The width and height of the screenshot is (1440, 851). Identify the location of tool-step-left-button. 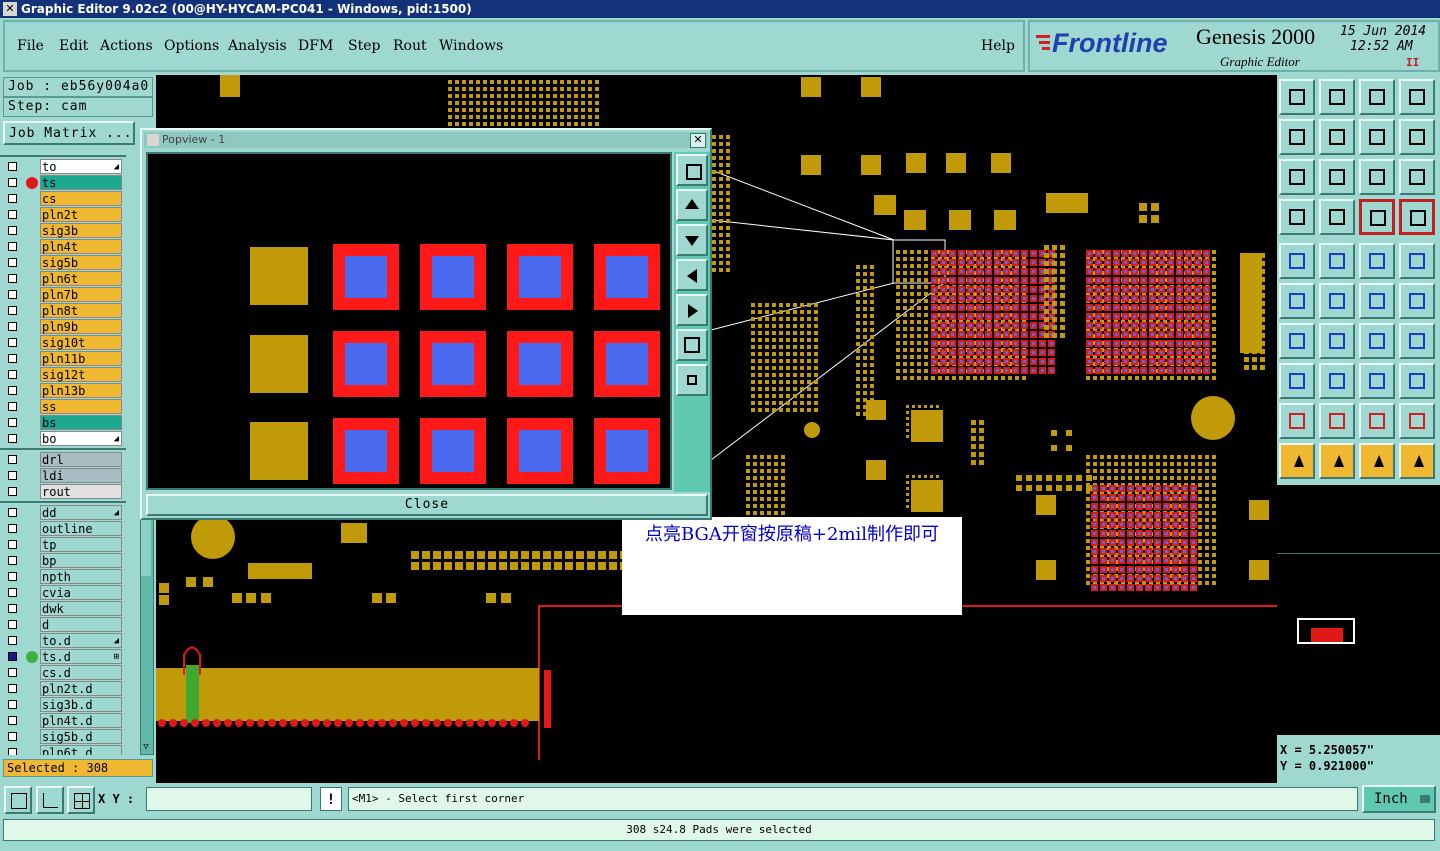
(1297, 137).